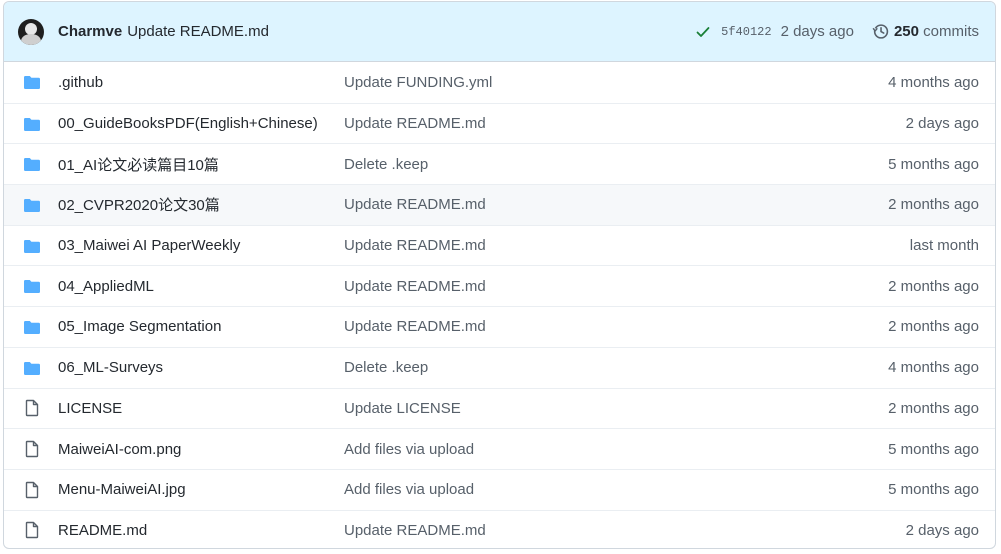 Image resolution: width=1001 pixels, height=554 pixels. What do you see at coordinates (90, 31) in the screenshot?
I see `commit-author: Charmve` at bounding box center [90, 31].